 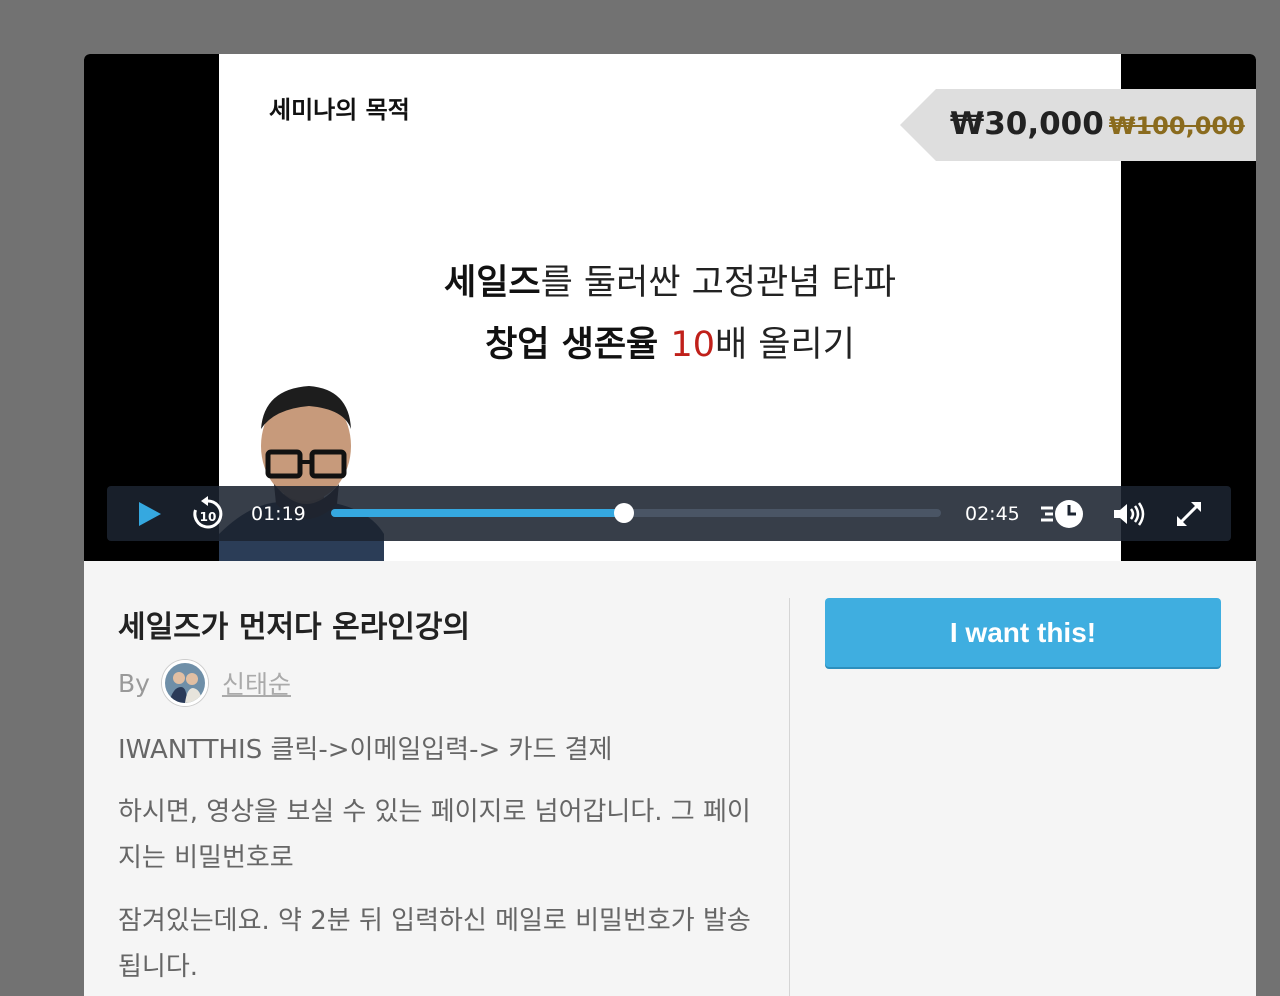 I want to click on price-tag: ₩30,000 ₩100,000, so click(x=1078, y=125).